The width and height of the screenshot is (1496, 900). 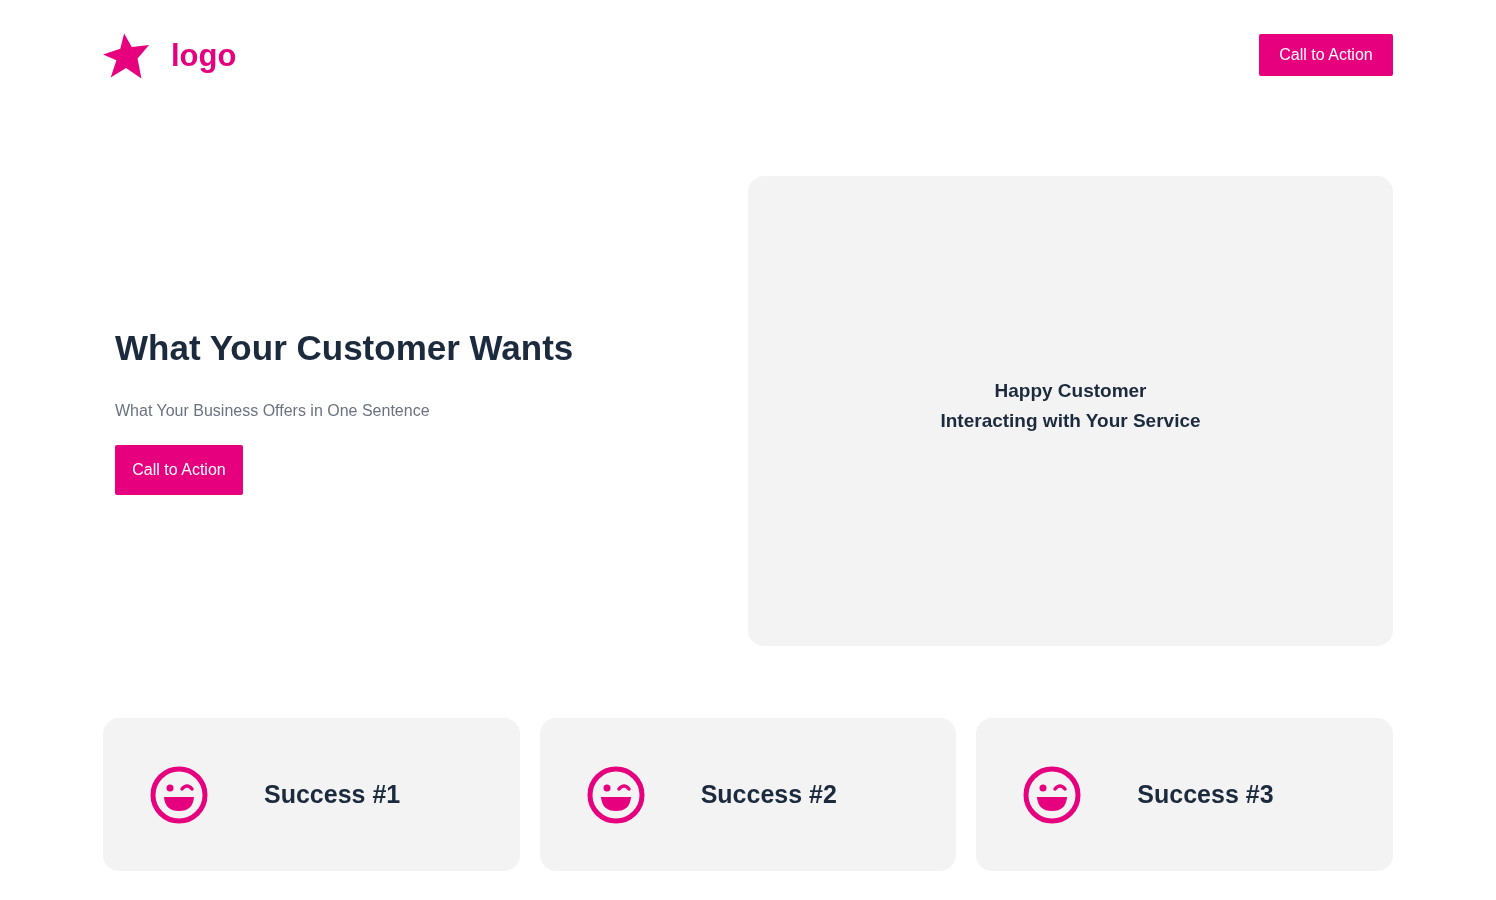 What do you see at coordinates (204, 56) in the screenshot?
I see `logo: logo` at bounding box center [204, 56].